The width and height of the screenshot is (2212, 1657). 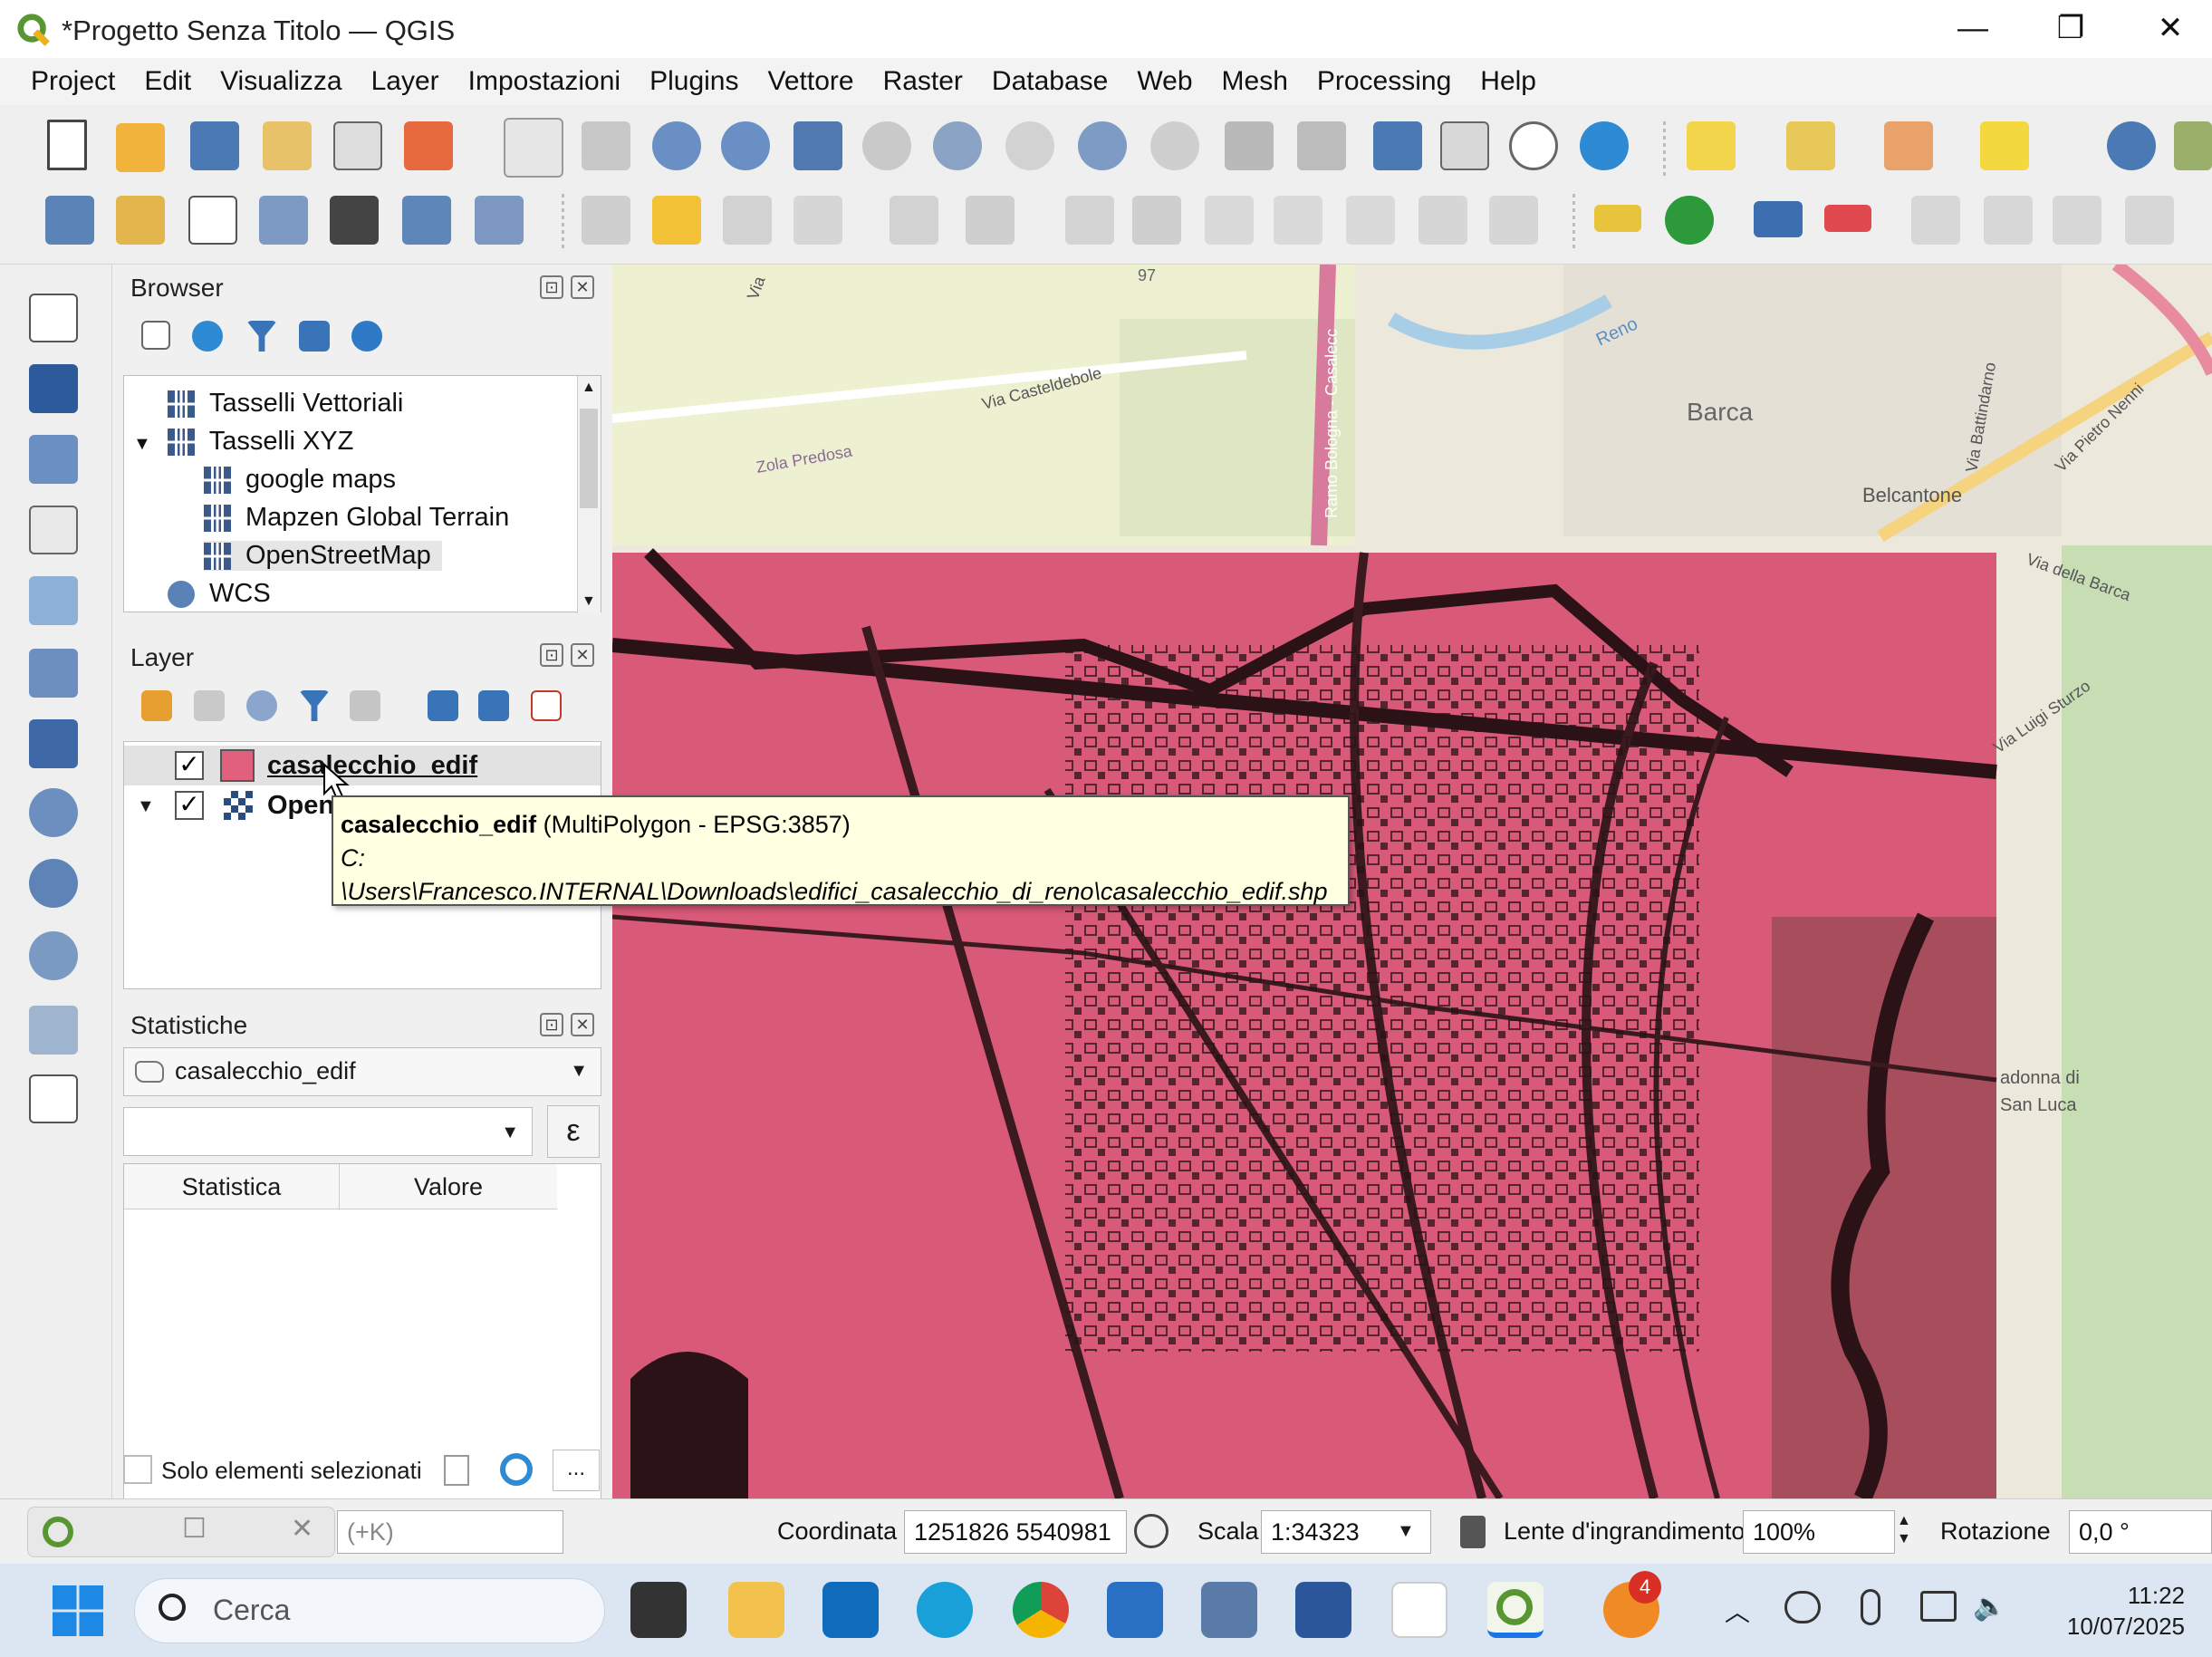 What do you see at coordinates (323, 556) in the screenshot?
I see `browser-item-openstreetmap: OpenStreetMap` at bounding box center [323, 556].